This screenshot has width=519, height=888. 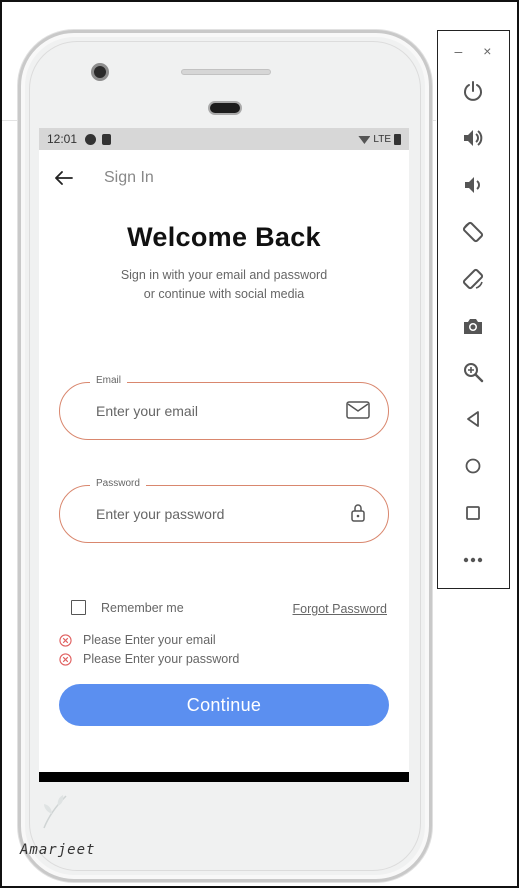 I want to click on more-button, so click(x=473, y=560).